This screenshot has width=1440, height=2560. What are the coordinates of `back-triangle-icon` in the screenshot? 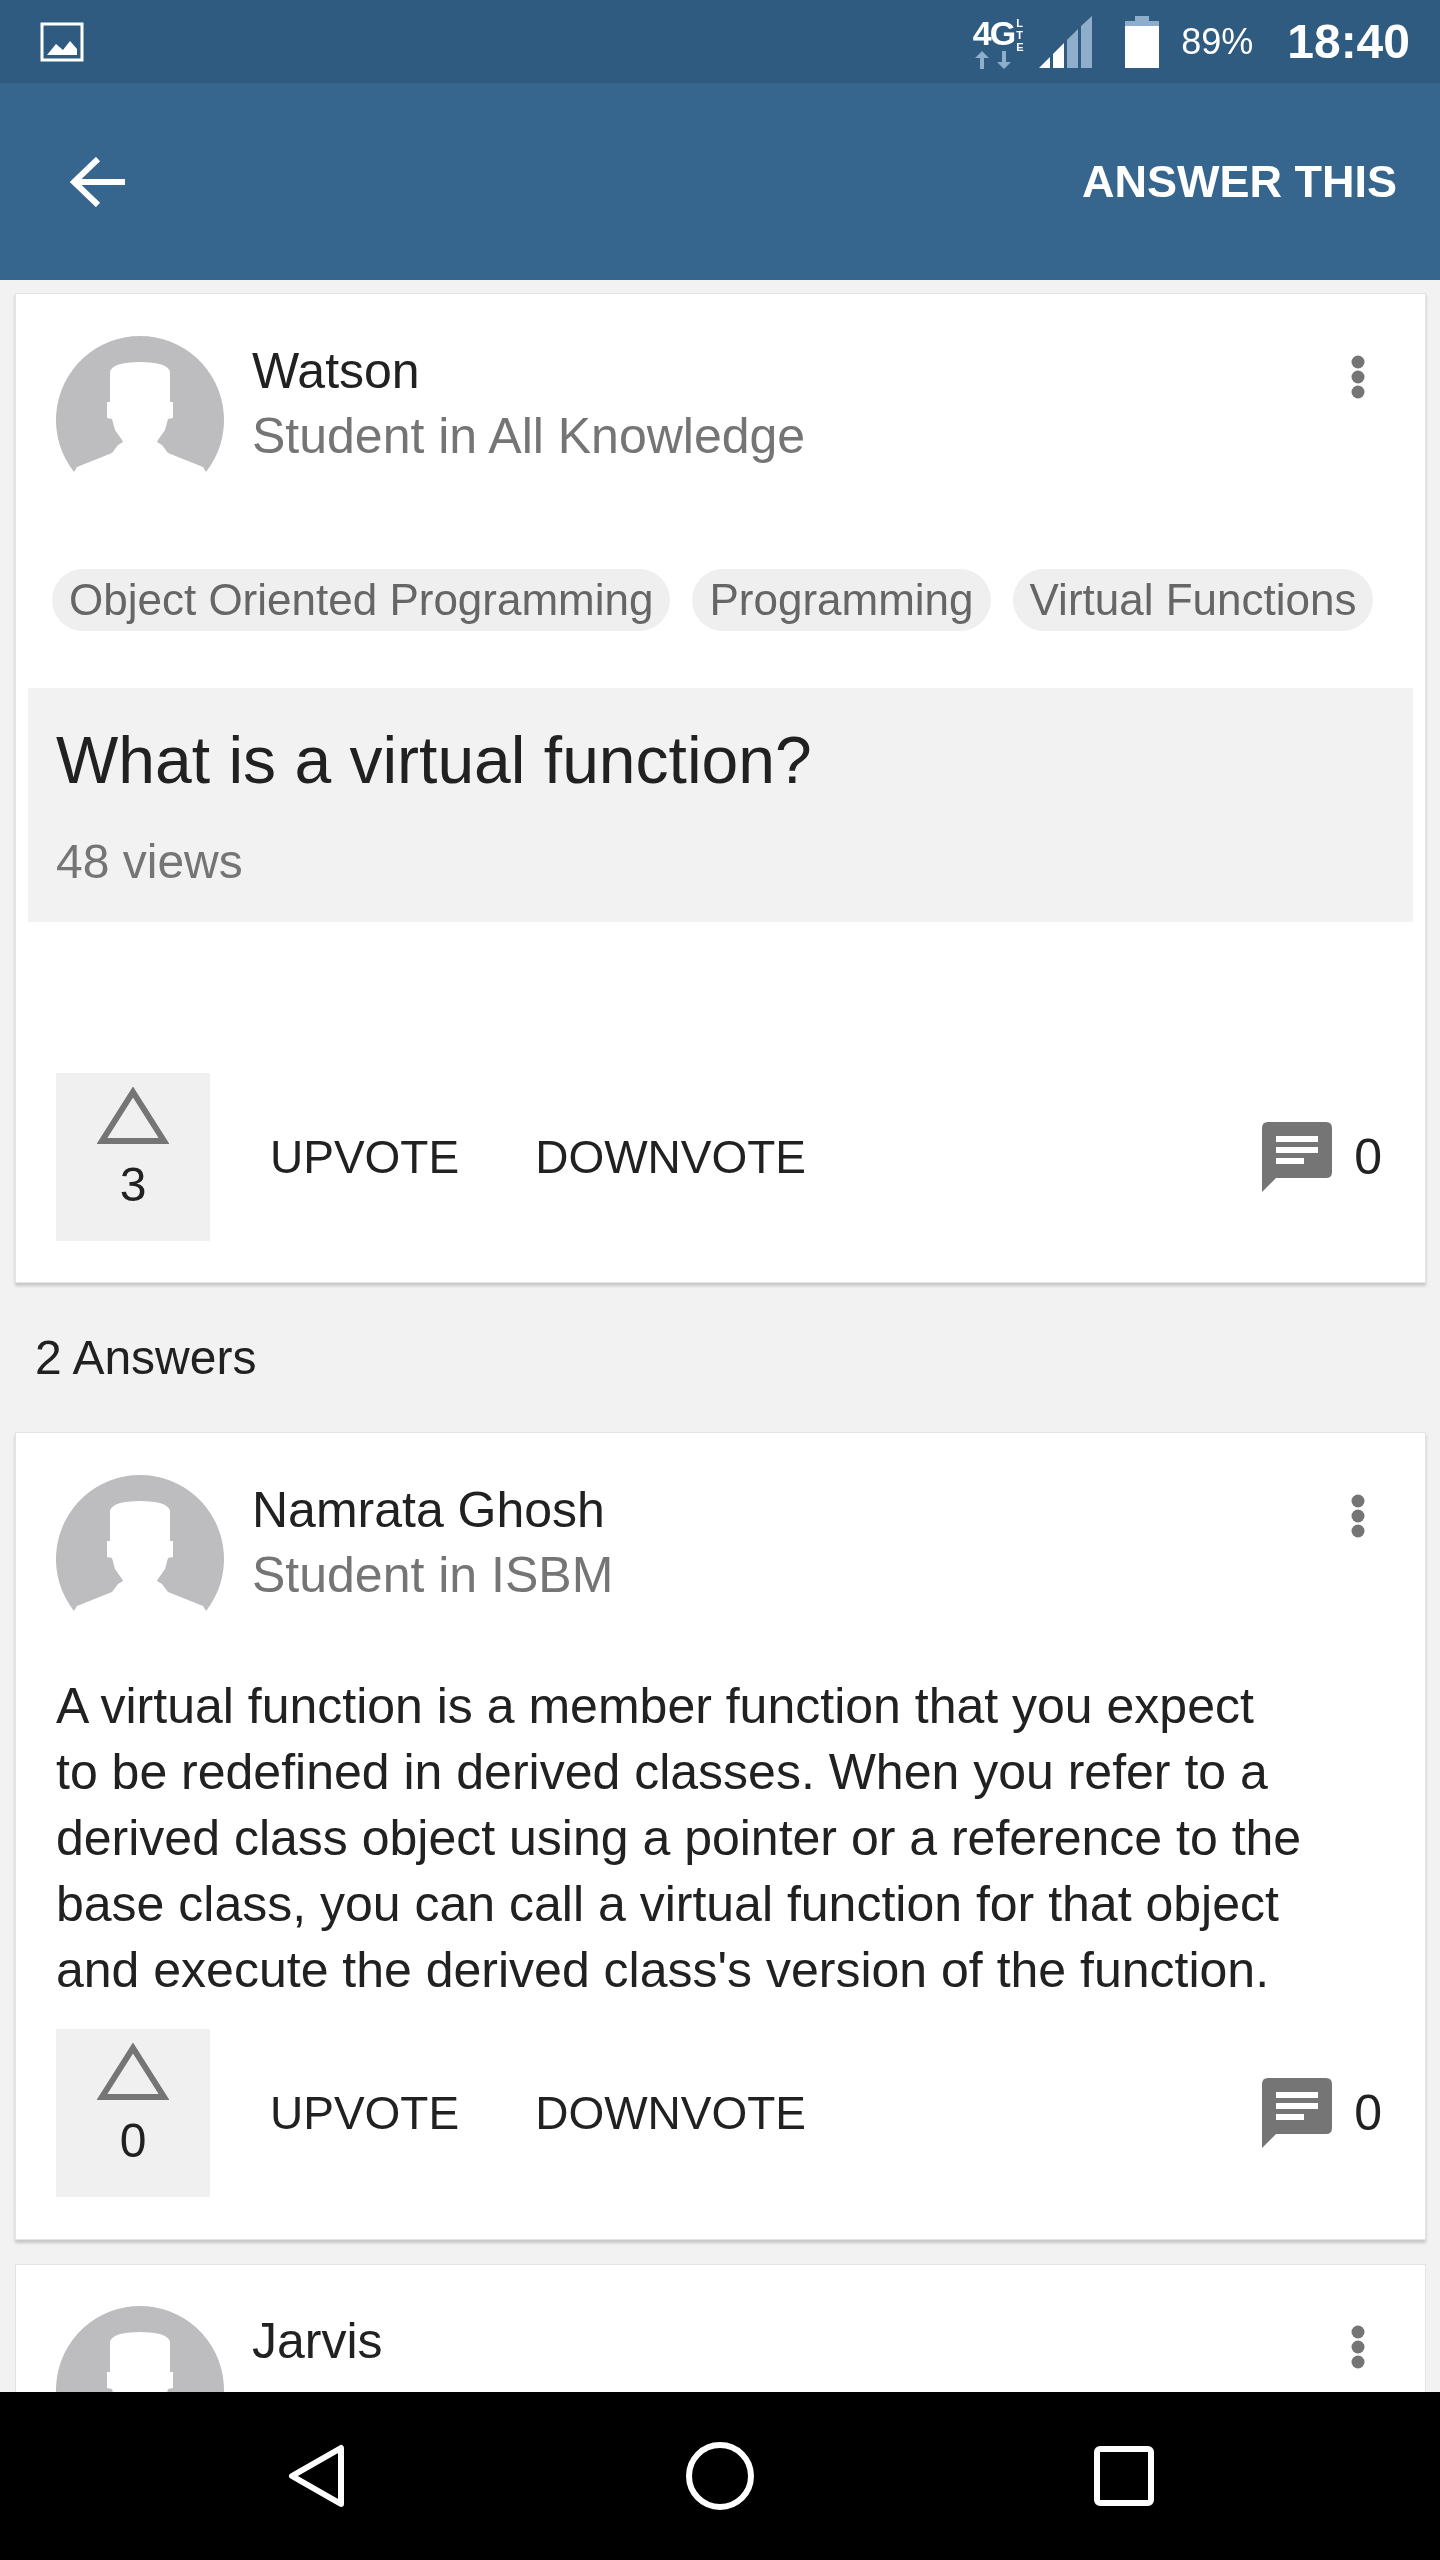 It's located at (316, 2476).